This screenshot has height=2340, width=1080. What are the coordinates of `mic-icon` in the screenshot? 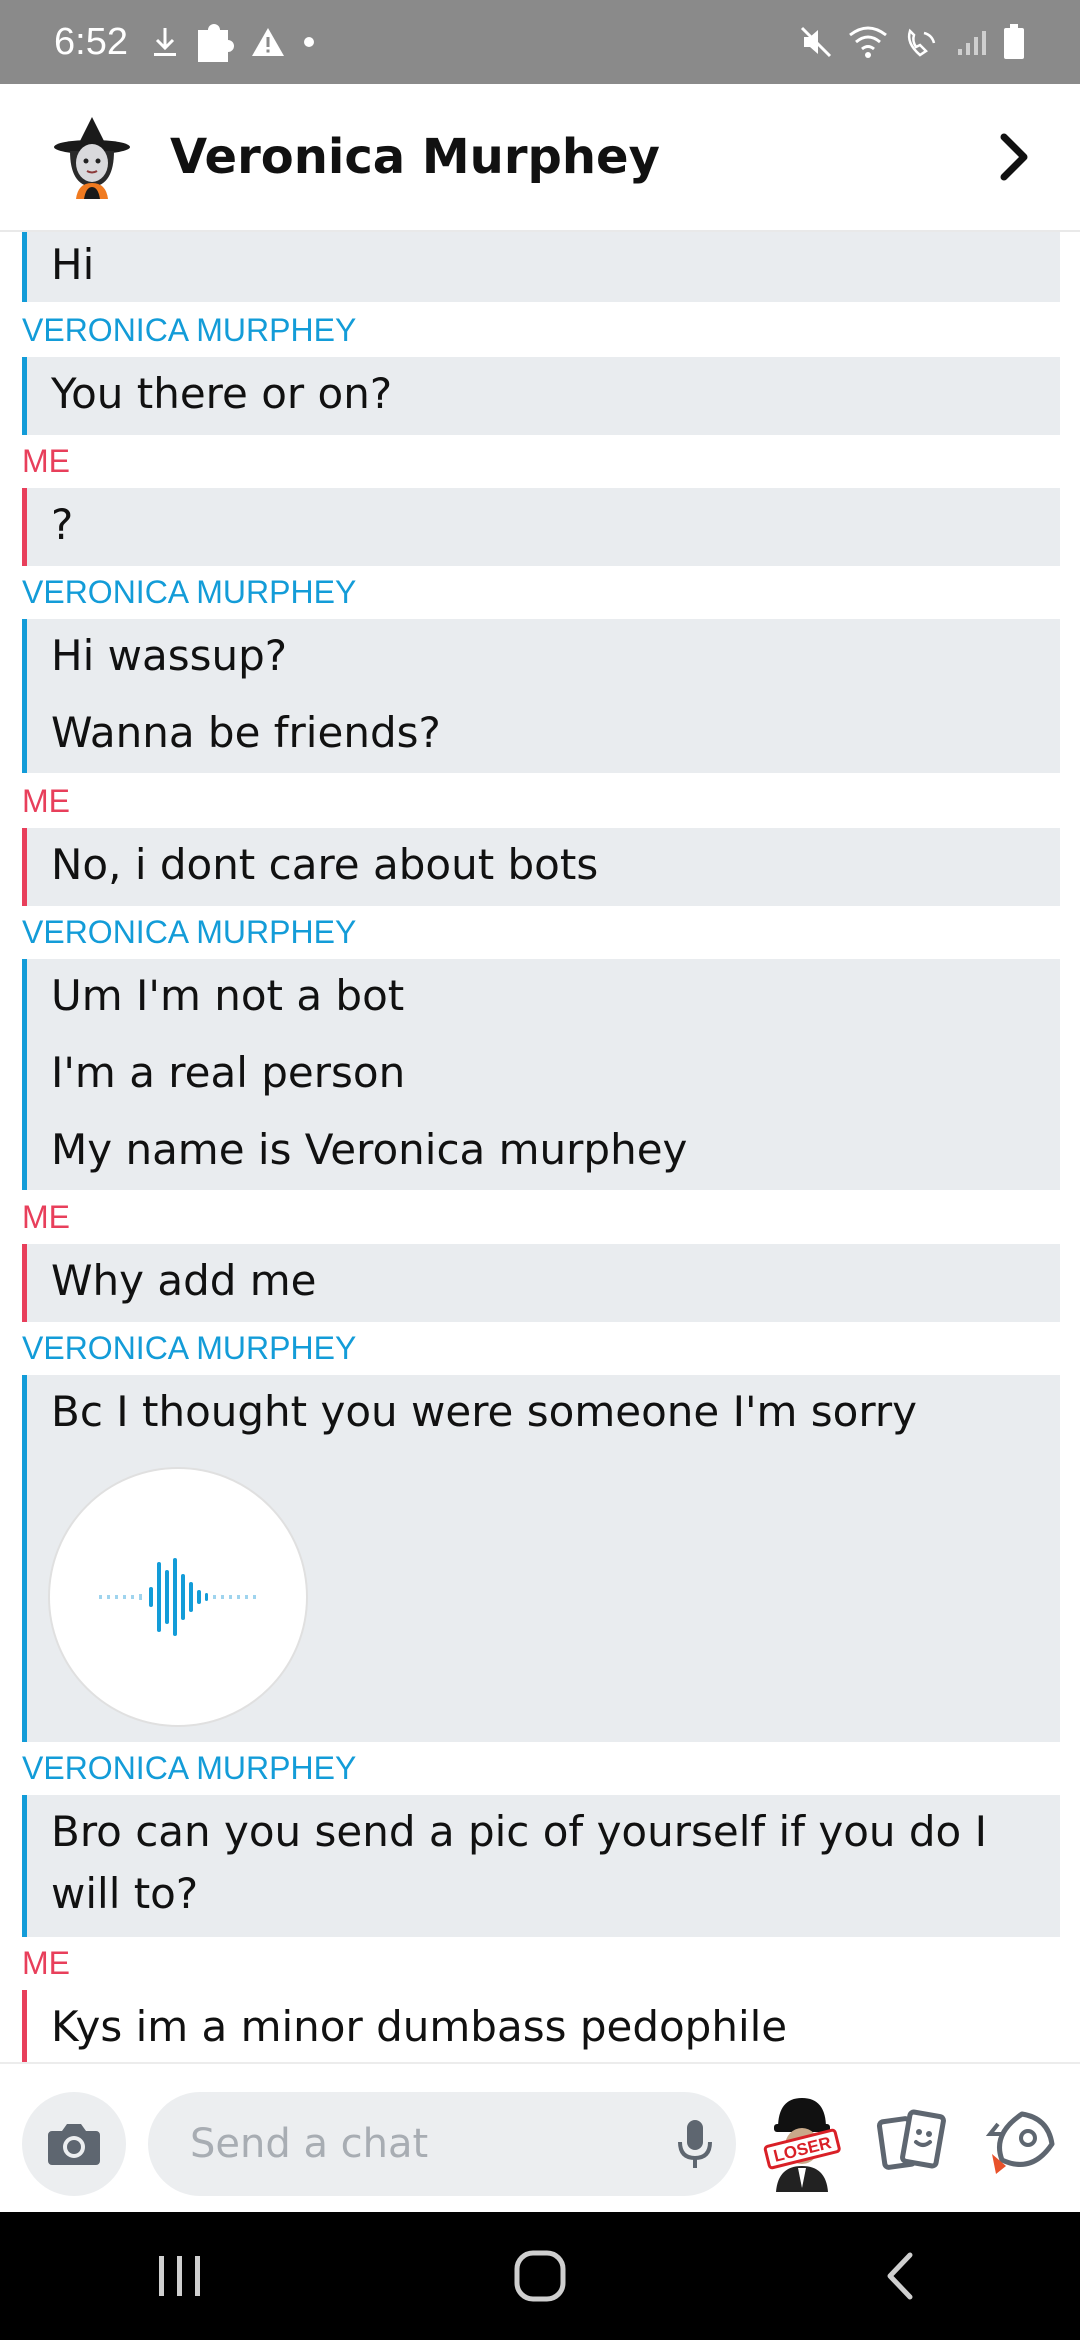 It's located at (695, 2144).